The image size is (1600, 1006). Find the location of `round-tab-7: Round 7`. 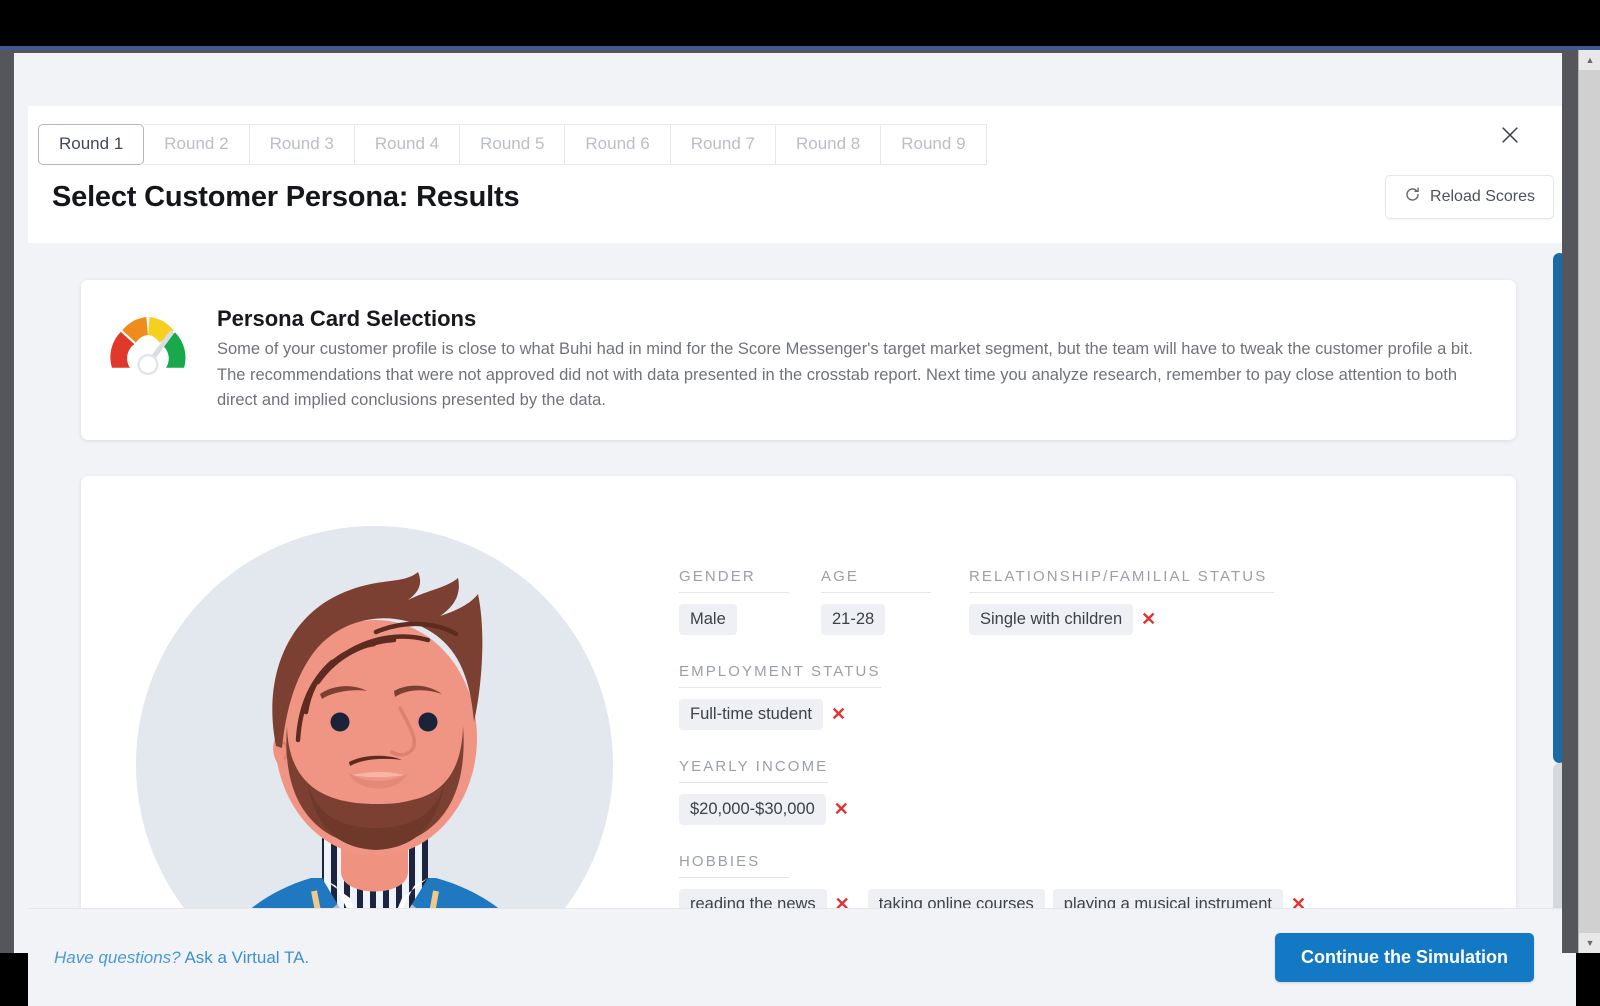

round-tab-7: Round 7 is located at coordinates (723, 144).